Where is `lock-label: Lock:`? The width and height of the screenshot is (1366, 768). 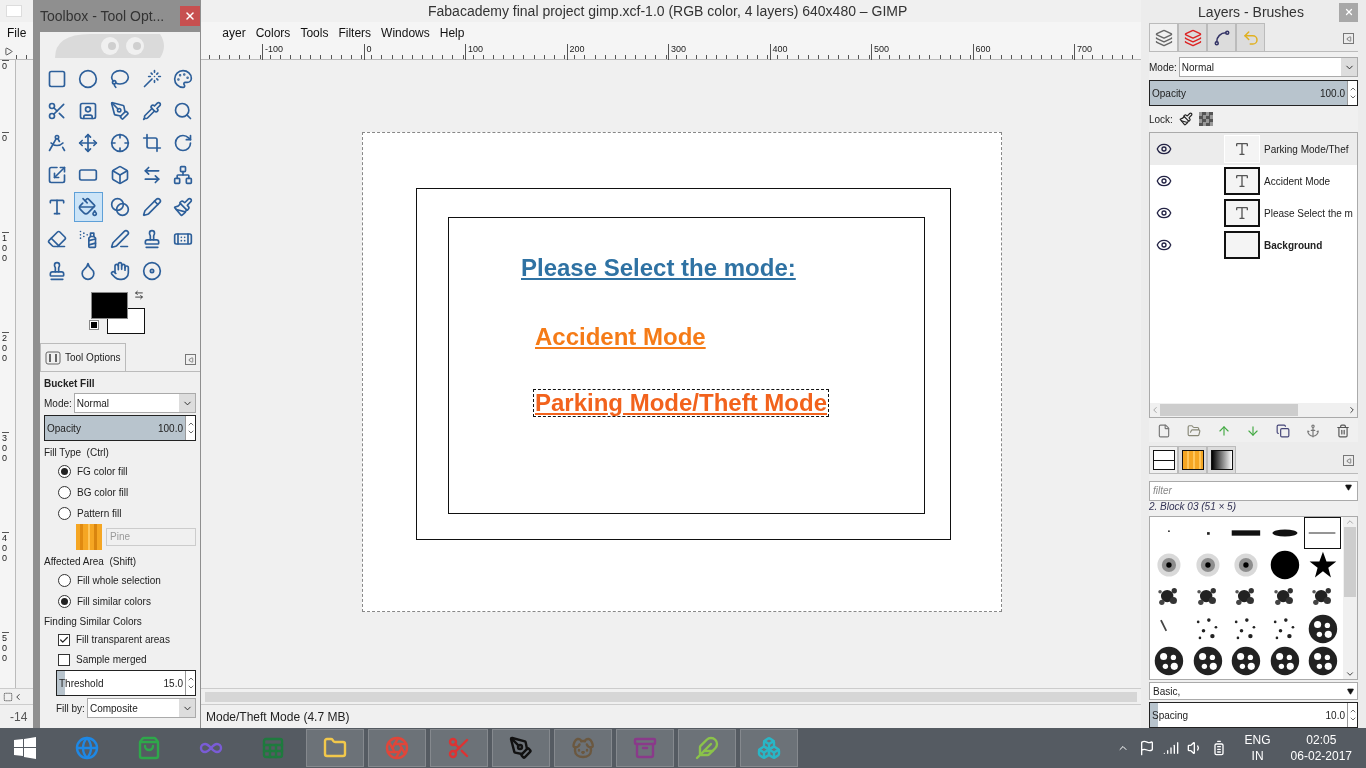 lock-label: Lock: is located at coordinates (1161, 119).